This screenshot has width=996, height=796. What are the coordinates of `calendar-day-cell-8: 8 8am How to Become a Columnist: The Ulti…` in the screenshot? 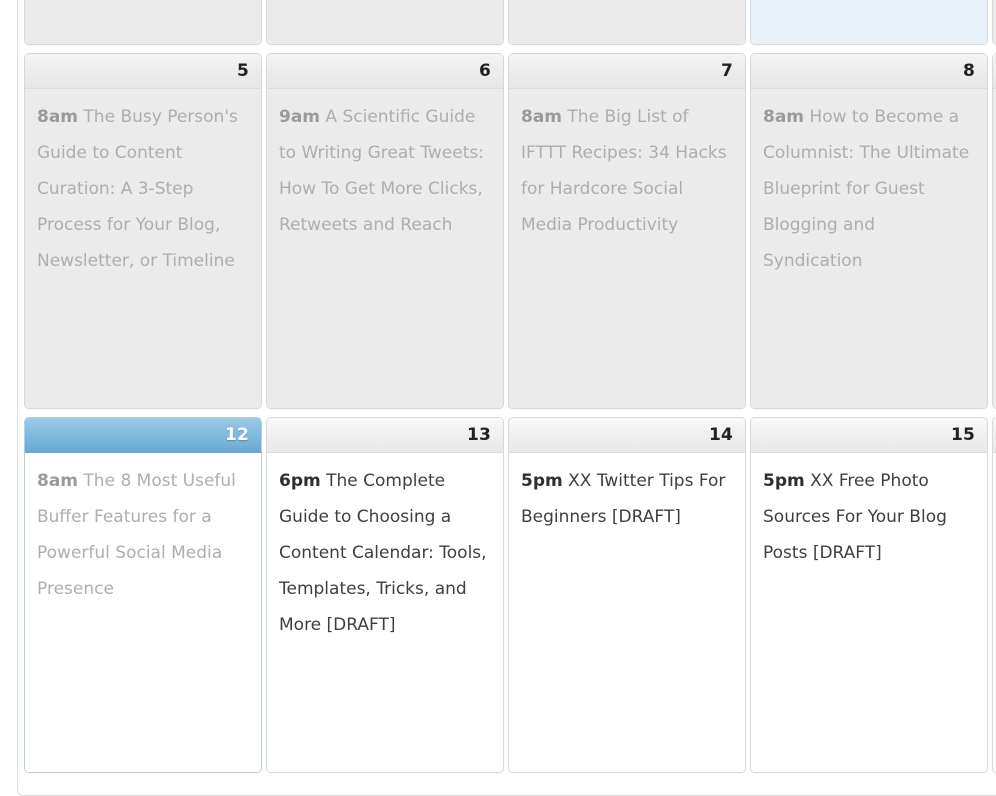 It's located at (869, 231).